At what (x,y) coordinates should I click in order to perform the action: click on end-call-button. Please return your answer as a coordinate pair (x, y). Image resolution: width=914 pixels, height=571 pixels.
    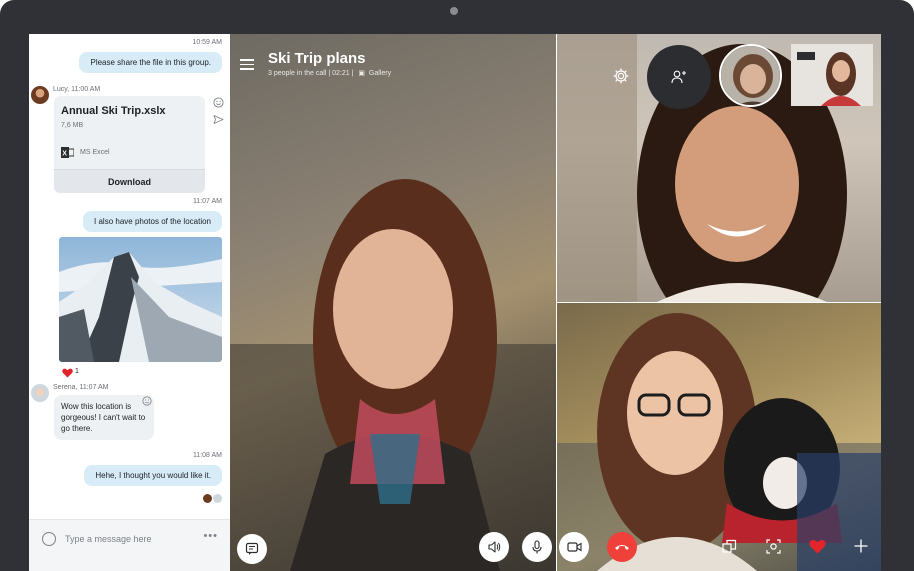
    Looking at the image, I should click on (622, 547).